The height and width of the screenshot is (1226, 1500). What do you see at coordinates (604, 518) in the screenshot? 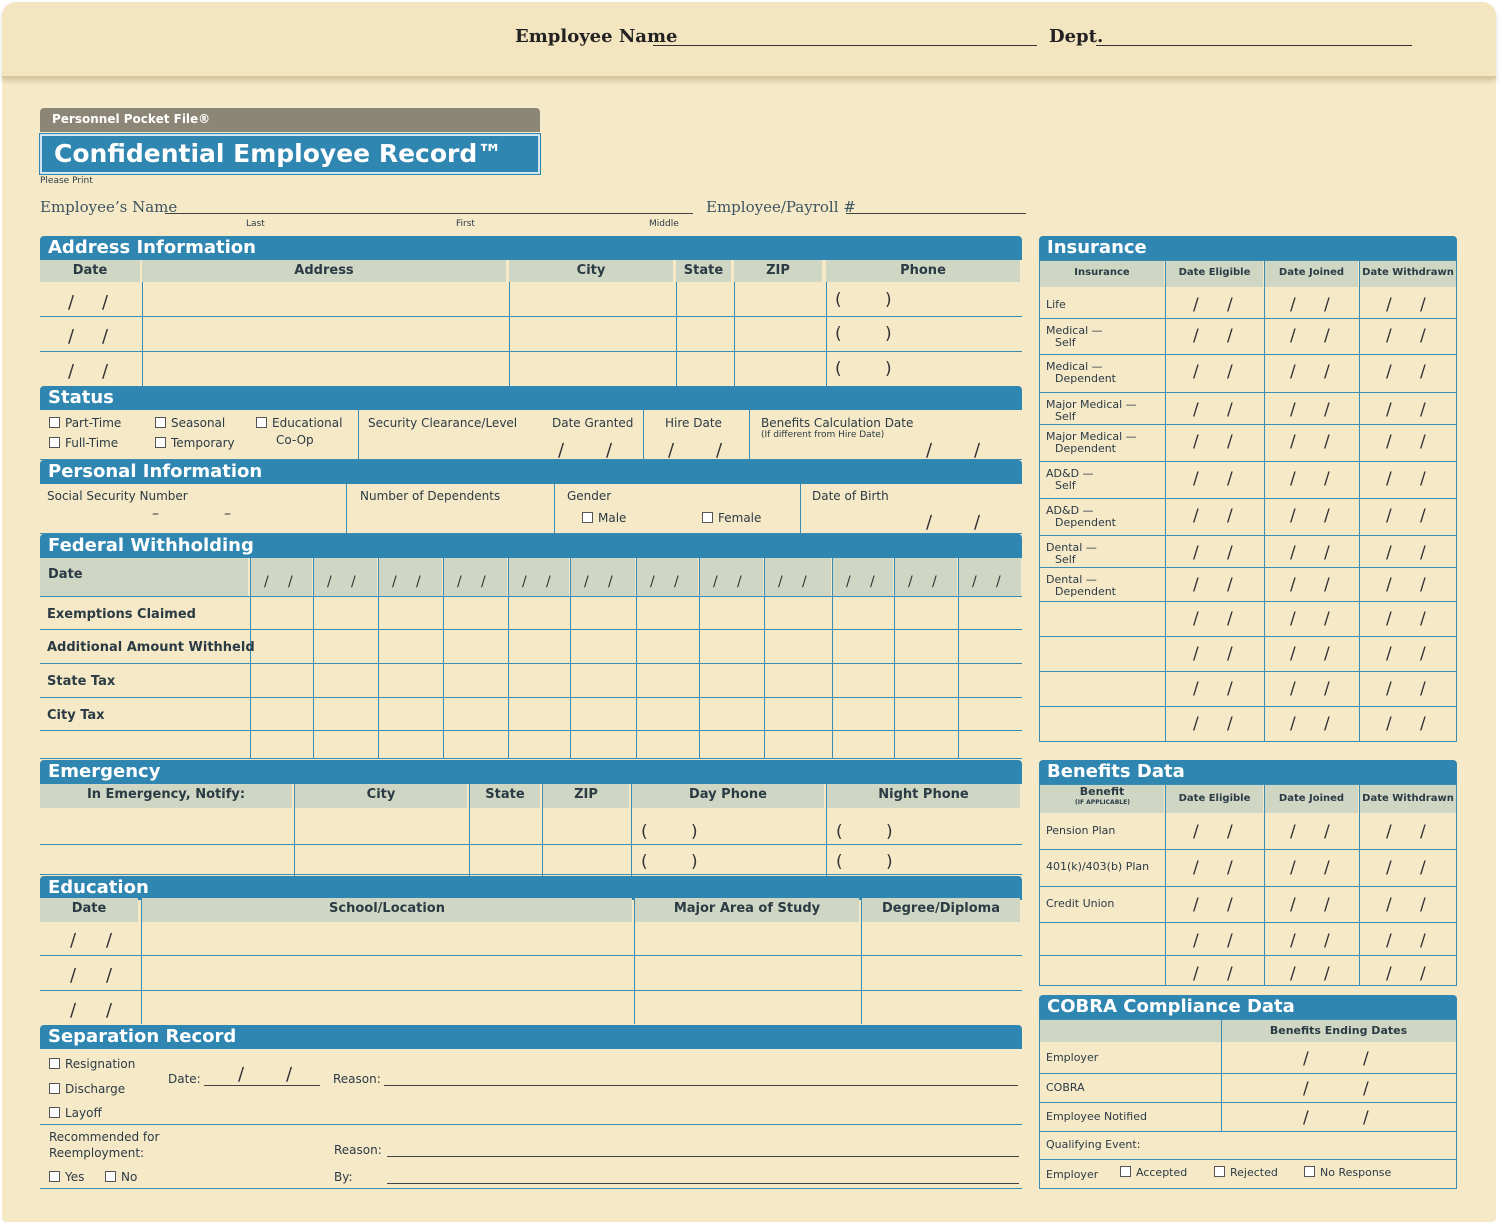
I see `male-checkbox: Male` at bounding box center [604, 518].